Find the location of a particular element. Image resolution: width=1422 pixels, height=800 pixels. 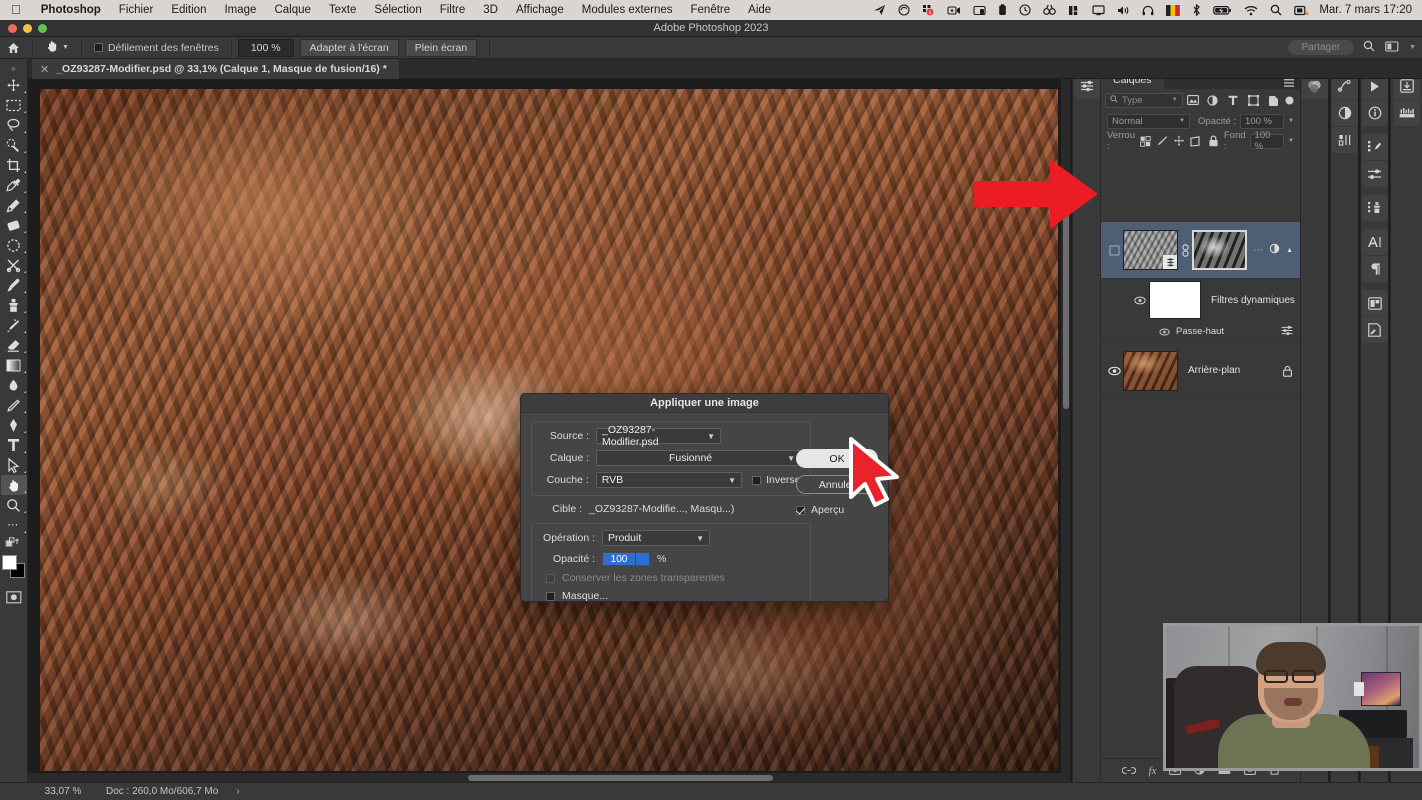

sliders-icon is located at coordinates (1374, 174).